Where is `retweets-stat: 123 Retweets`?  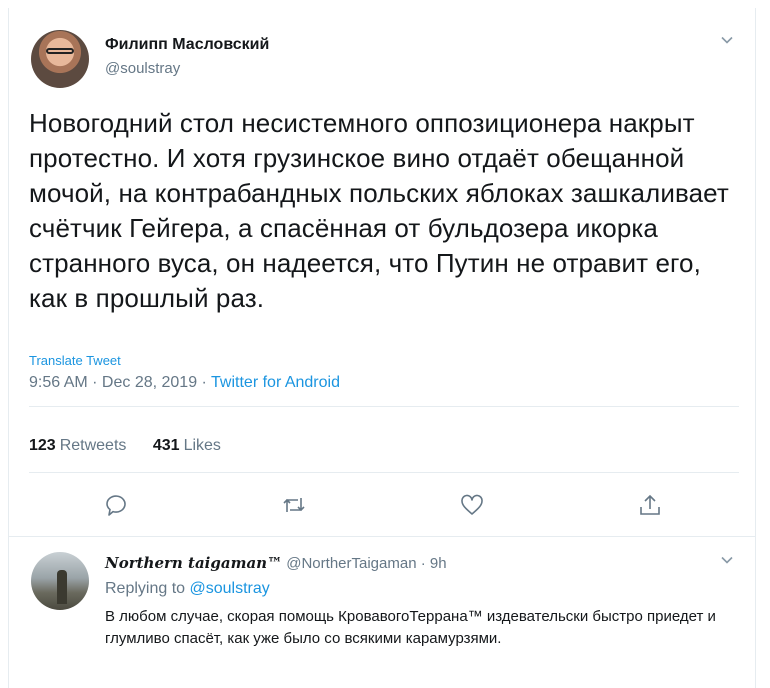
retweets-stat: 123 Retweets is located at coordinates (77, 445).